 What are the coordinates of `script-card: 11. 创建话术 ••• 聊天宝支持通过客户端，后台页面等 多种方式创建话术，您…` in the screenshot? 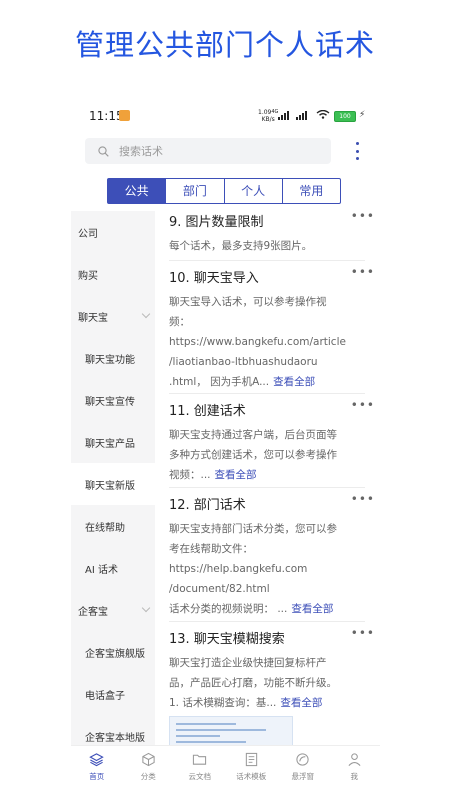 It's located at (271, 441).